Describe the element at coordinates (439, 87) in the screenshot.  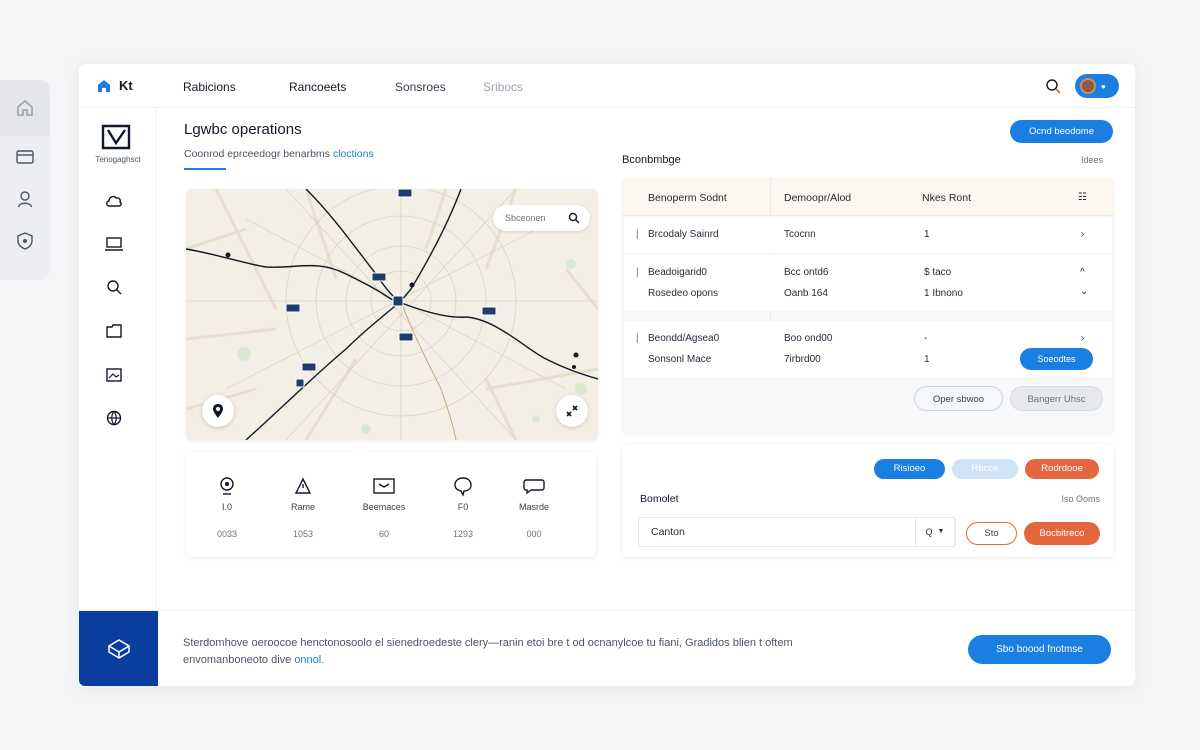
I see `nav-item-3: Sonsroes` at that location.